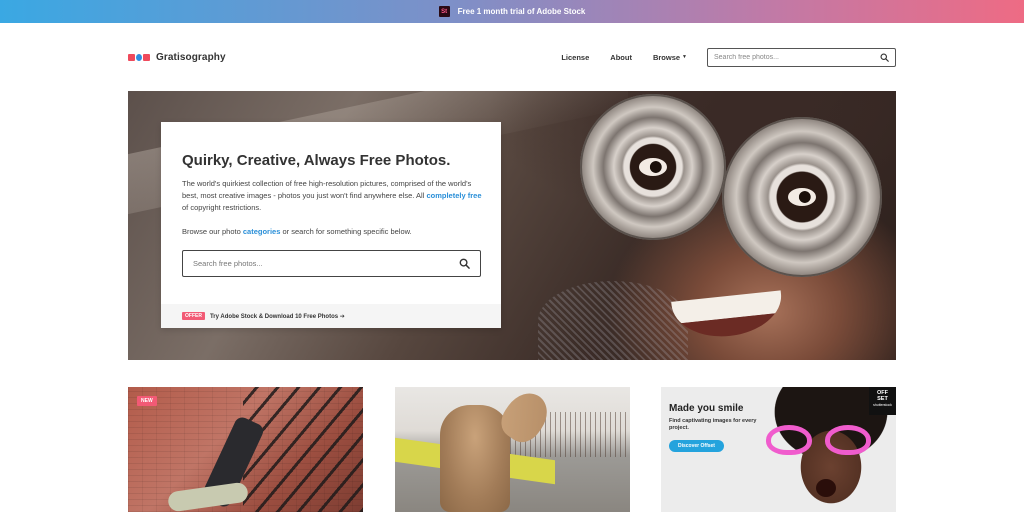  Describe the element at coordinates (522, 11) in the screenshot. I see `promo-text: Free 1 month trial of Adobe Stock` at that location.